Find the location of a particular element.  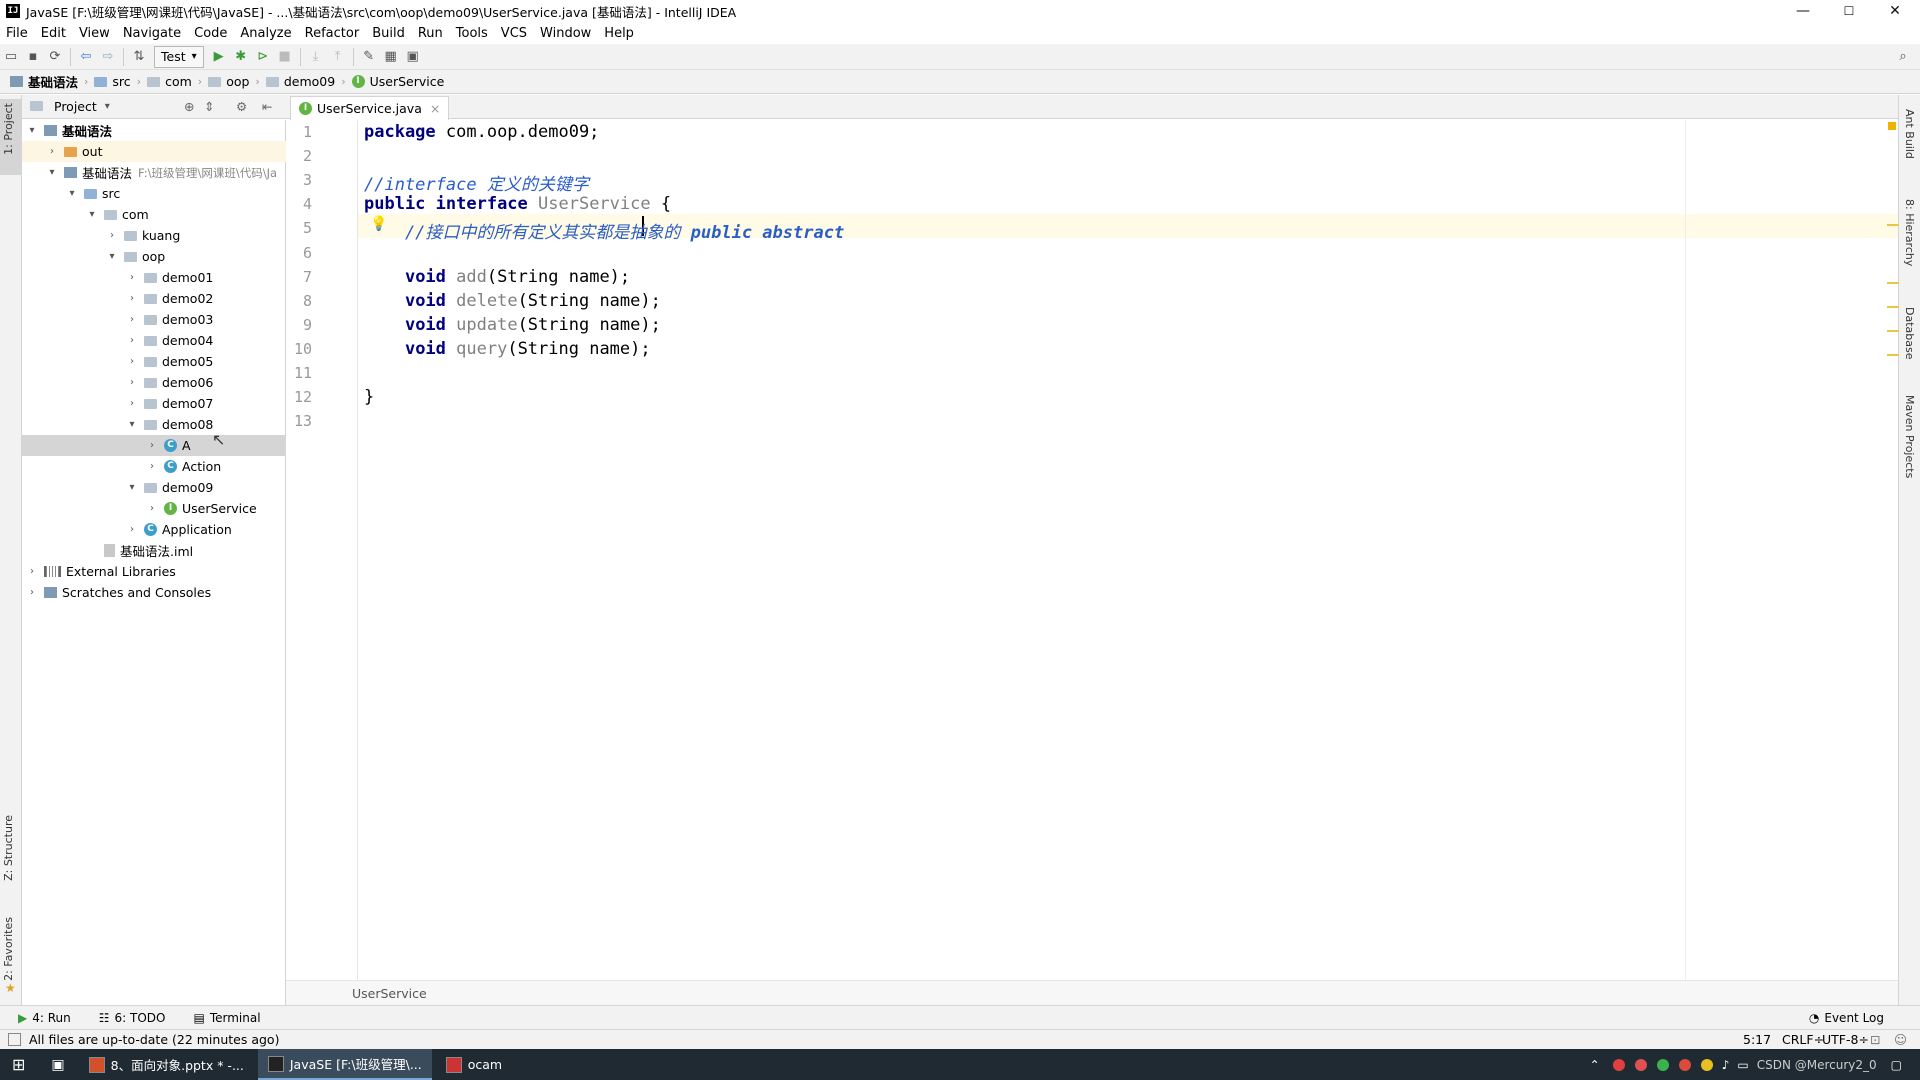

debug-icon: ✱ is located at coordinates (241, 57).